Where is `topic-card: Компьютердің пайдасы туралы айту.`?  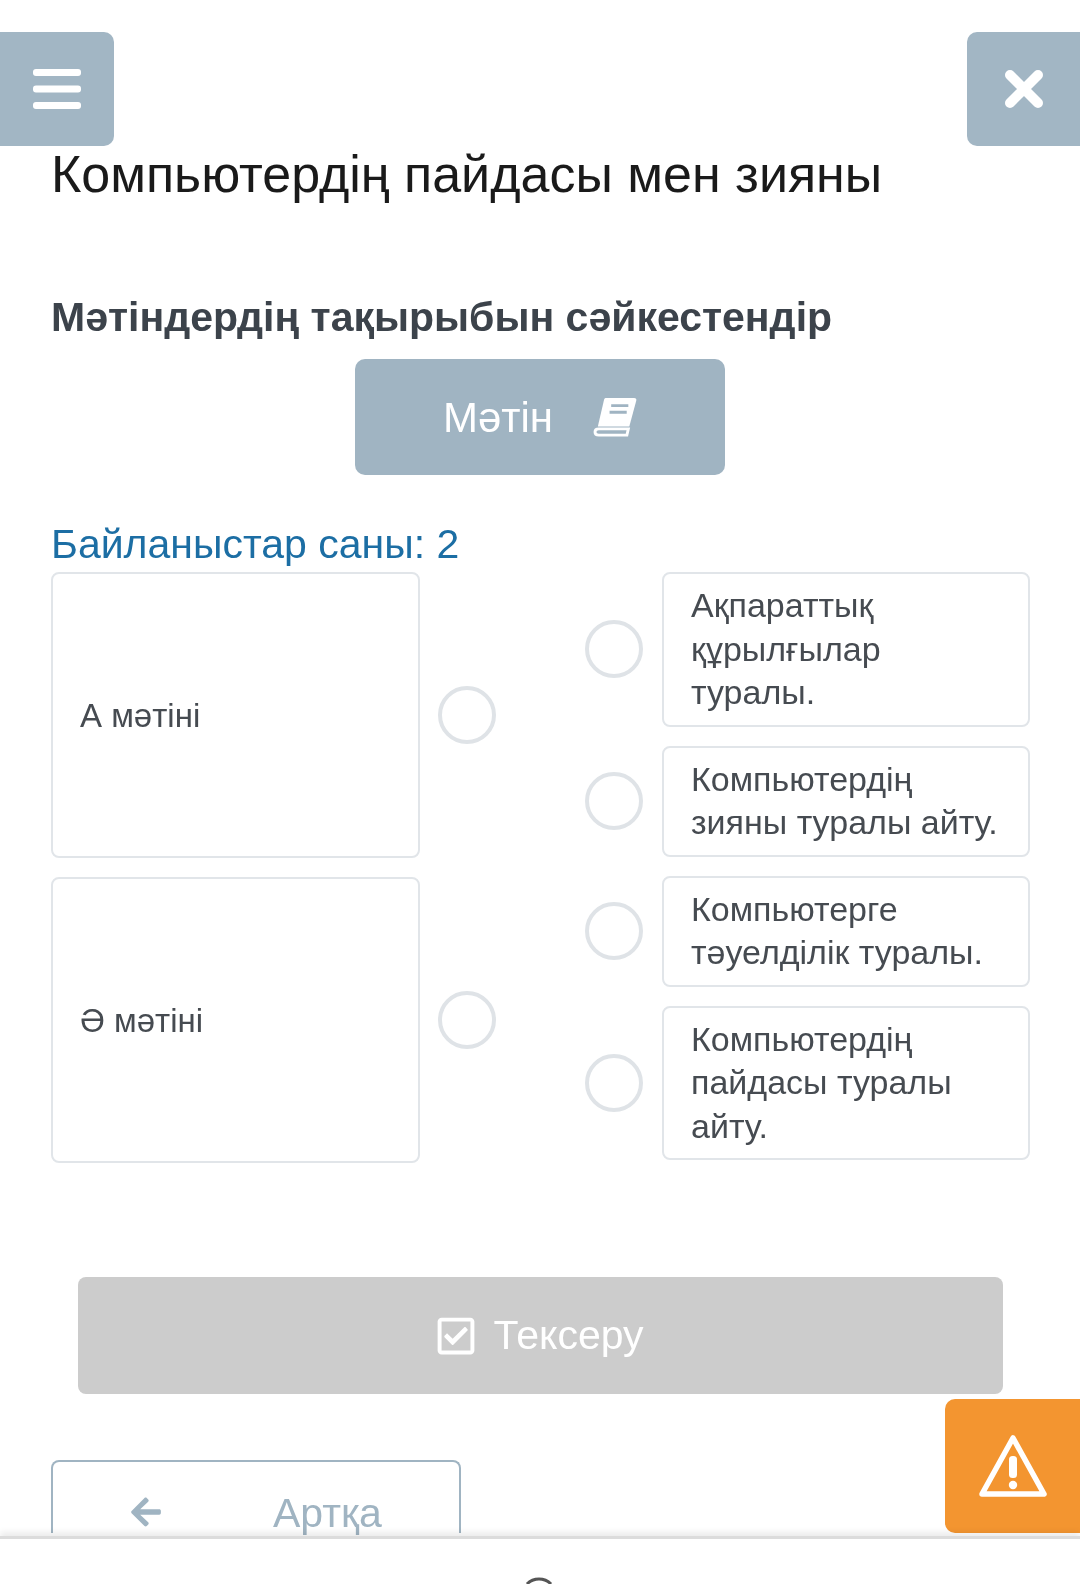
topic-card: Компьютердің пайдасы туралы айту. is located at coordinates (846, 1082).